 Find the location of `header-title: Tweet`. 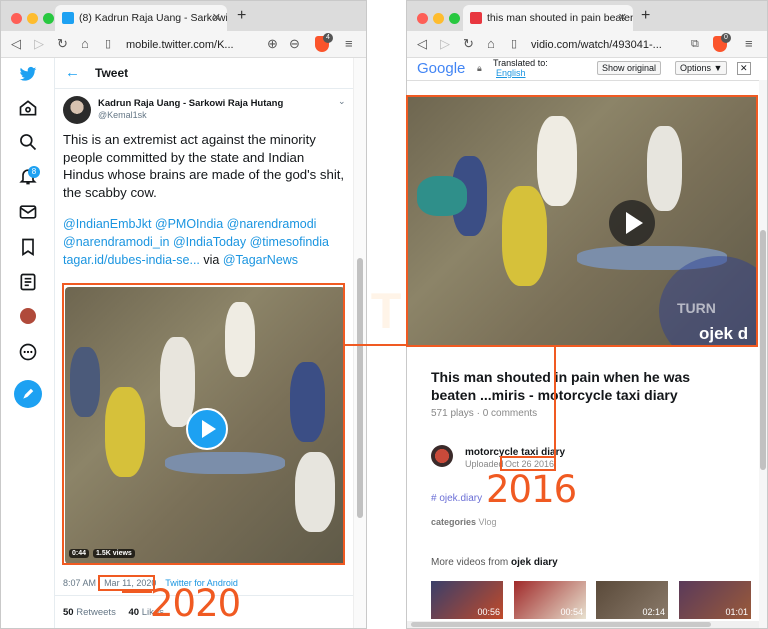

header-title: Tweet is located at coordinates (112, 73).